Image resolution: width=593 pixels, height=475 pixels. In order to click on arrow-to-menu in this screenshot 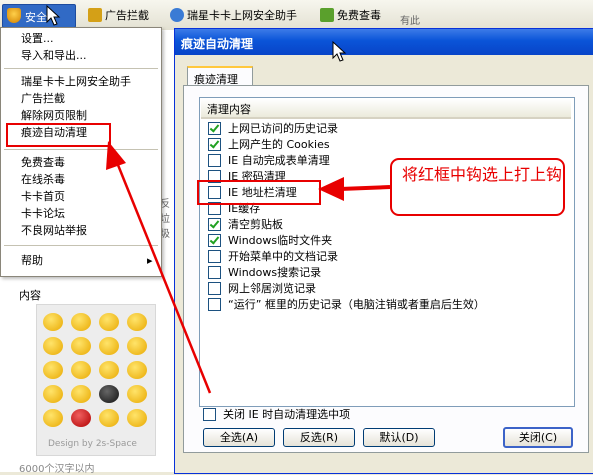, I will do `click(159, 267)`.